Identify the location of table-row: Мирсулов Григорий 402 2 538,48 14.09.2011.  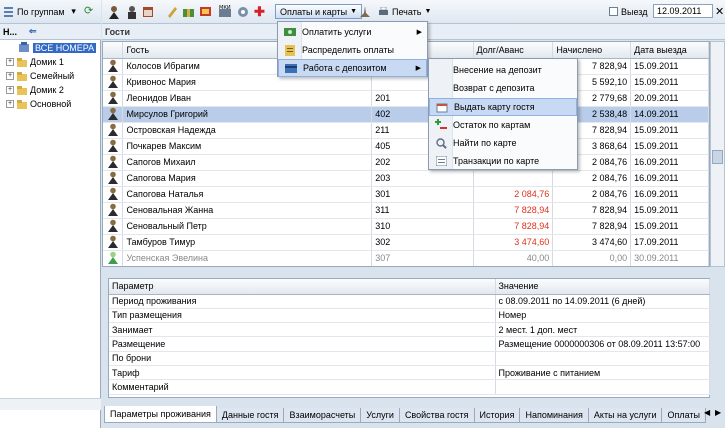
(406, 114).